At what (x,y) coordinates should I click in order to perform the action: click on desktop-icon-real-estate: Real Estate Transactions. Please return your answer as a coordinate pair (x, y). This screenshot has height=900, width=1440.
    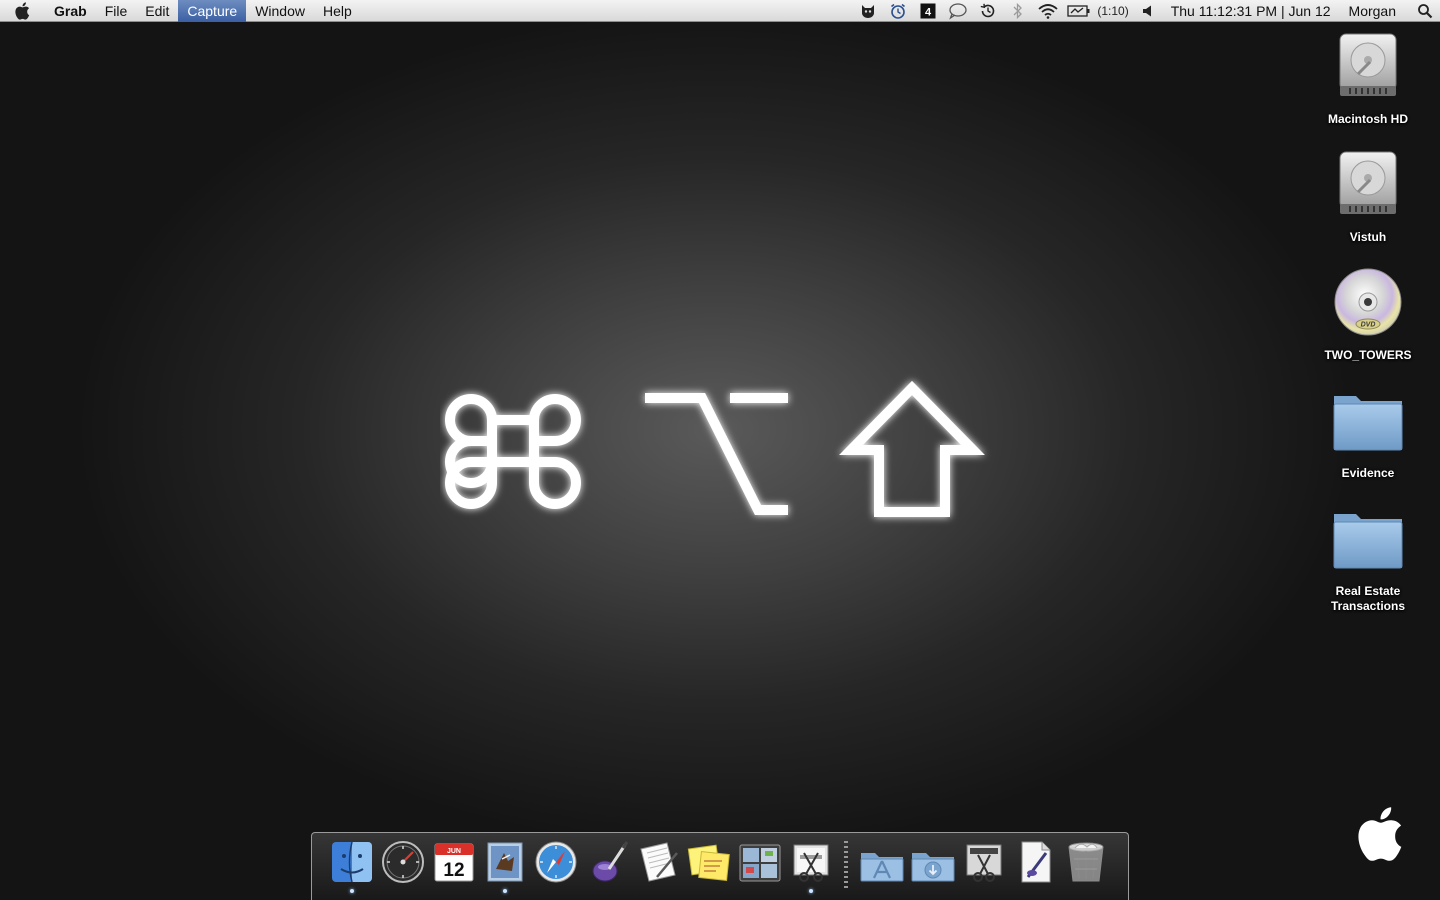
    Looking at the image, I should click on (1368, 558).